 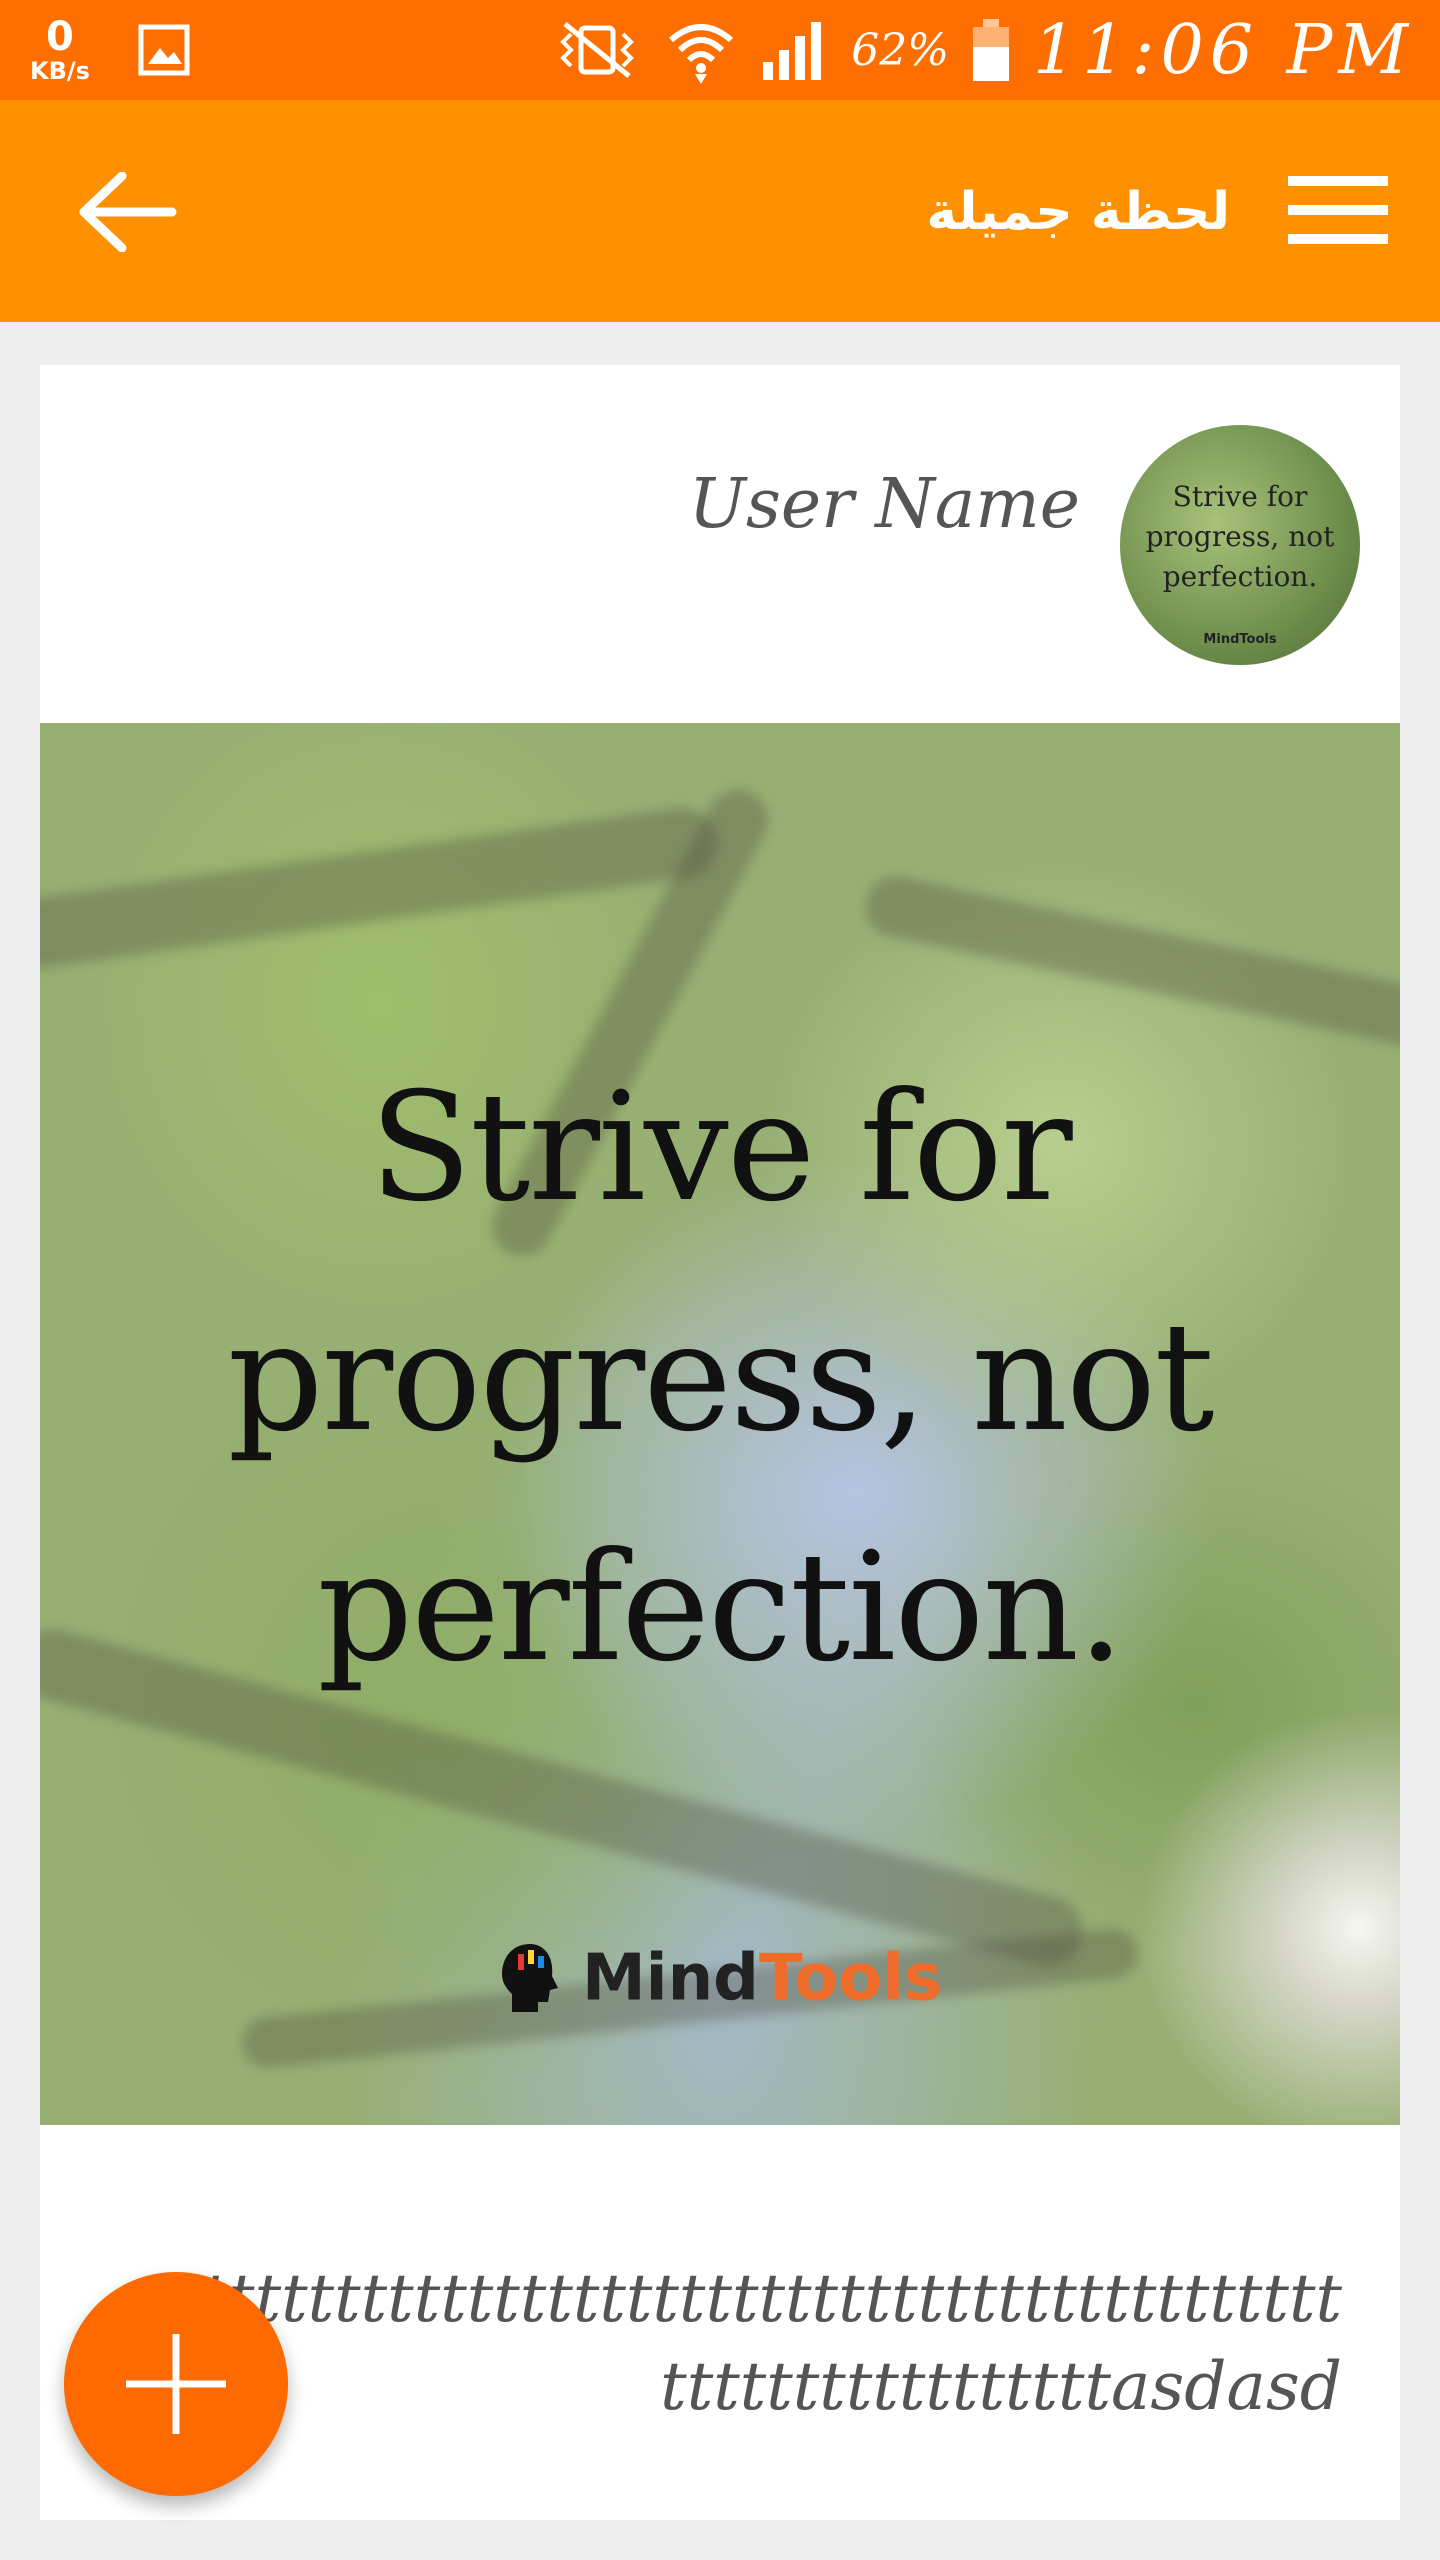 I want to click on app-title: لحظة جميلة, so click(x=1078, y=212).